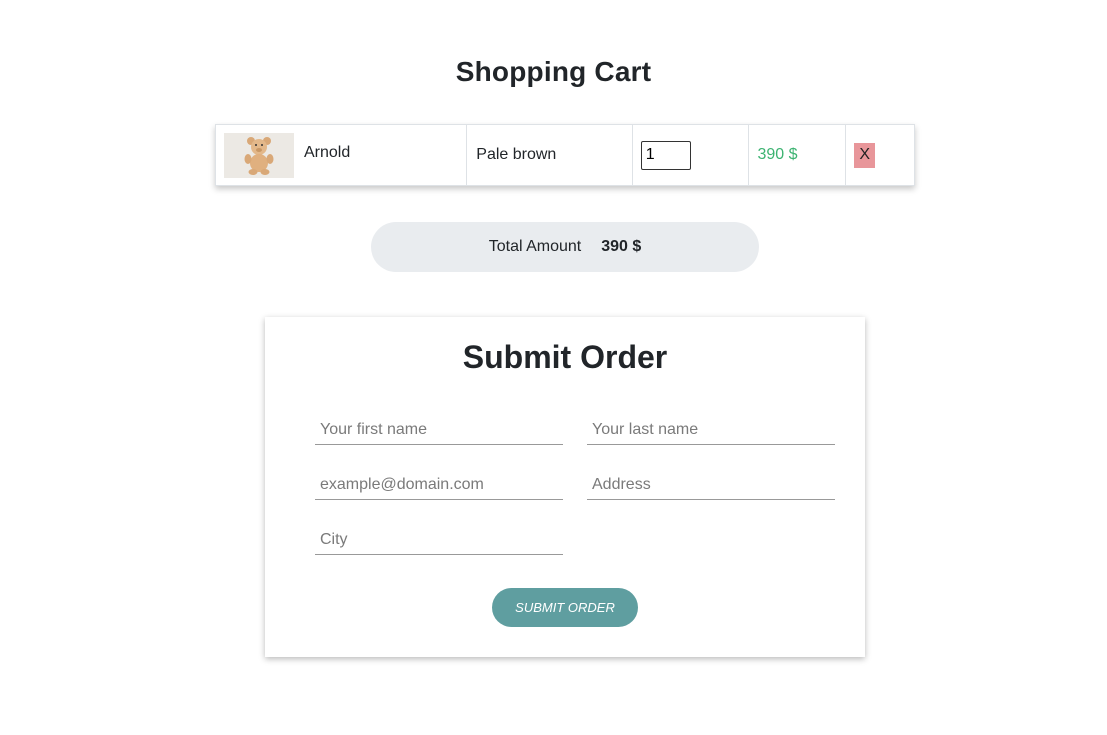  I want to click on quantity-input, so click(665, 155).